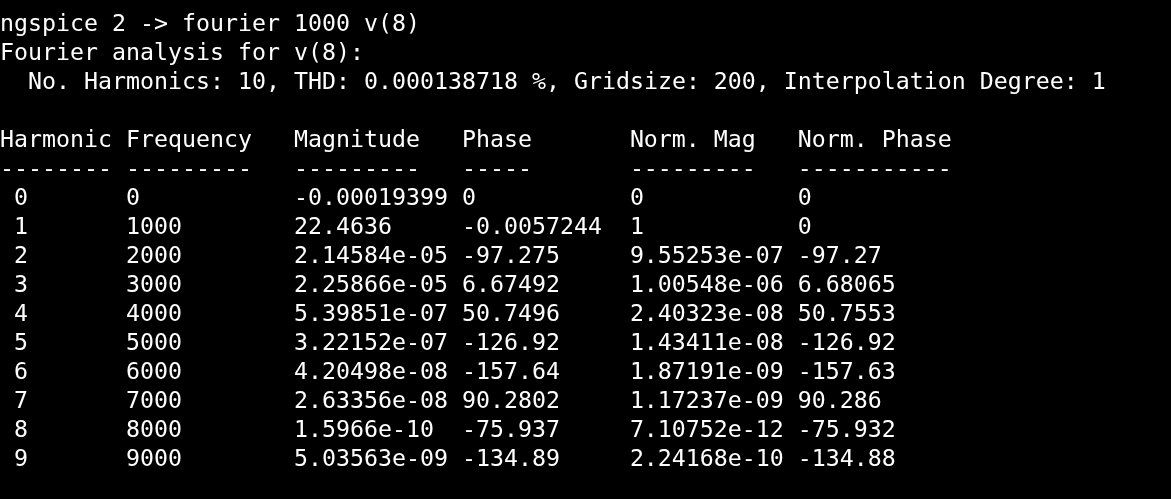  I want to click on header-underline: -----------, so click(874, 167).